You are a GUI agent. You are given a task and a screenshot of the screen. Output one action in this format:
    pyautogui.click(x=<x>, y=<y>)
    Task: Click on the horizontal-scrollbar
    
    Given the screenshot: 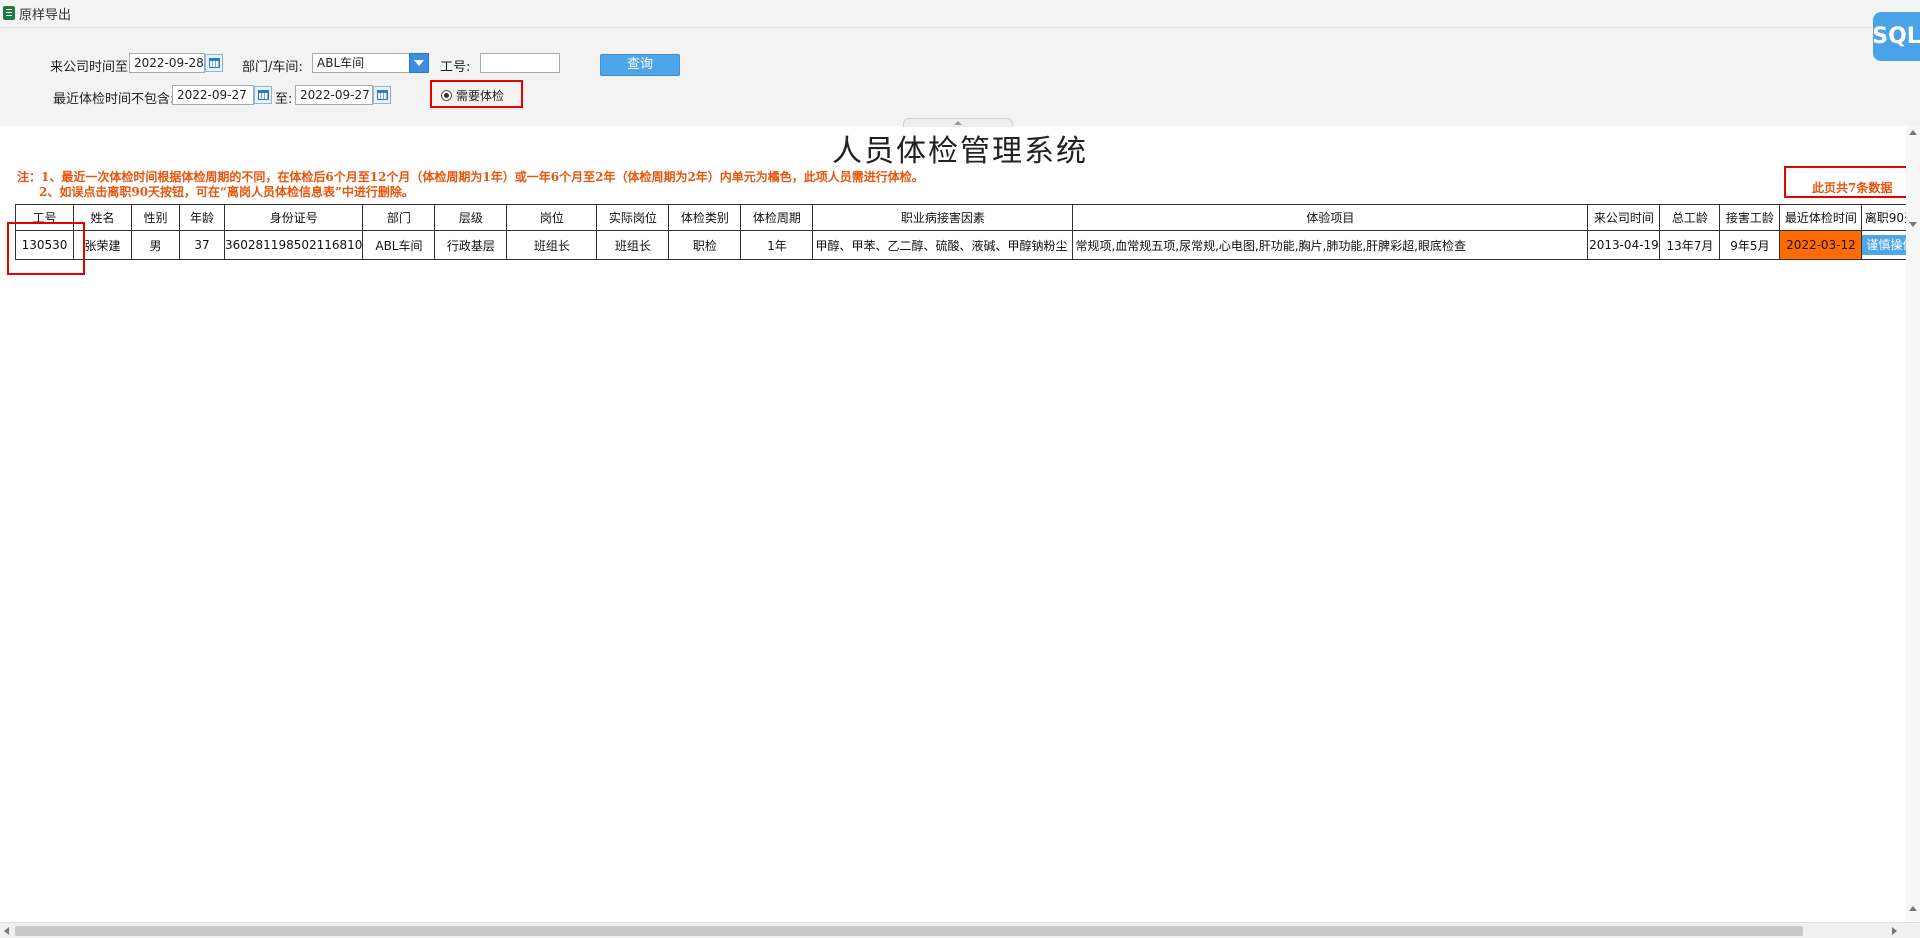 What is the action you would take?
    pyautogui.click(x=960, y=930)
    